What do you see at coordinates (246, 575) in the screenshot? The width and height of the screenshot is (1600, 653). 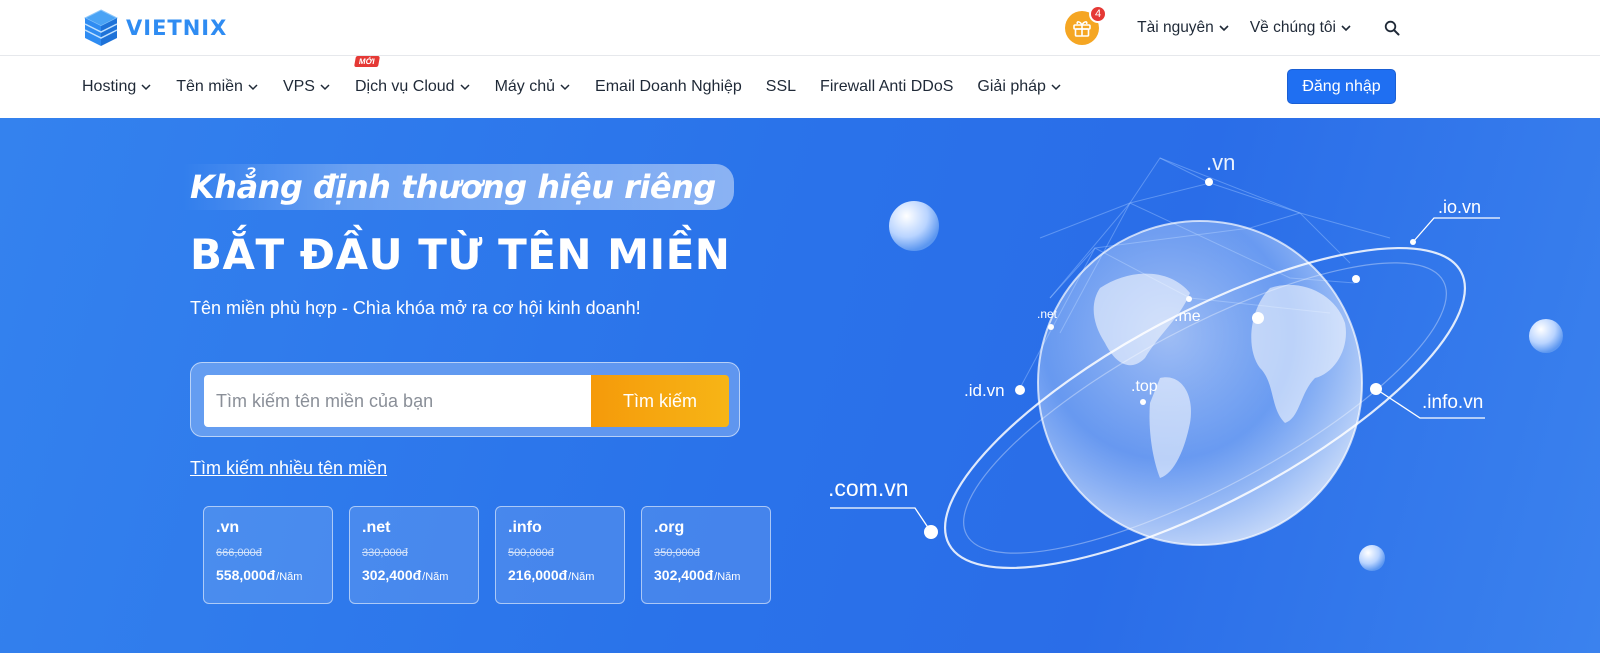 I see `current-price: 558,000đ` at bounding box center [246, 575].